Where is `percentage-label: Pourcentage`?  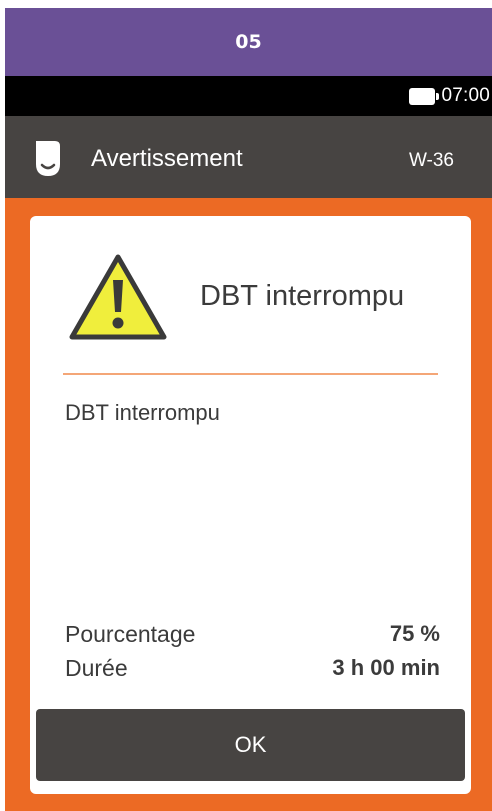
percentage-label: Pourcentage is located at coordinates (130, 634).